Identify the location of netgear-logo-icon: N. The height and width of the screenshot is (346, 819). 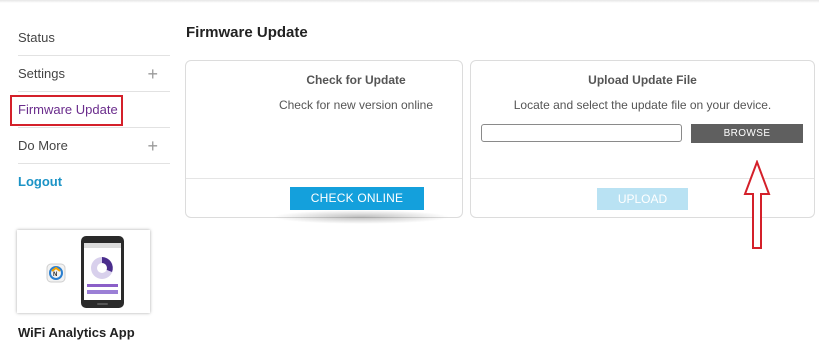
(56, 273).